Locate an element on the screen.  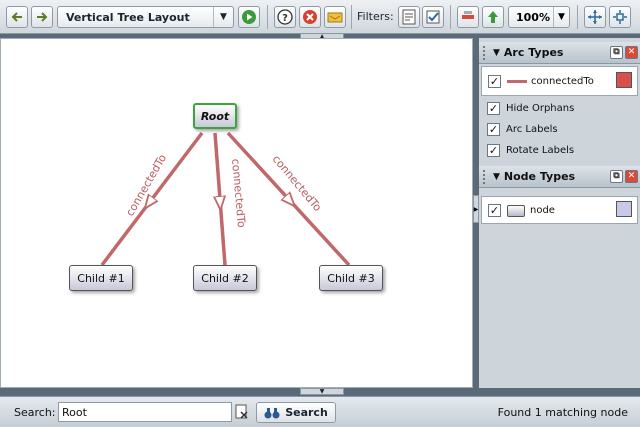
help-icon: ? is located at coordinates (285, 17).